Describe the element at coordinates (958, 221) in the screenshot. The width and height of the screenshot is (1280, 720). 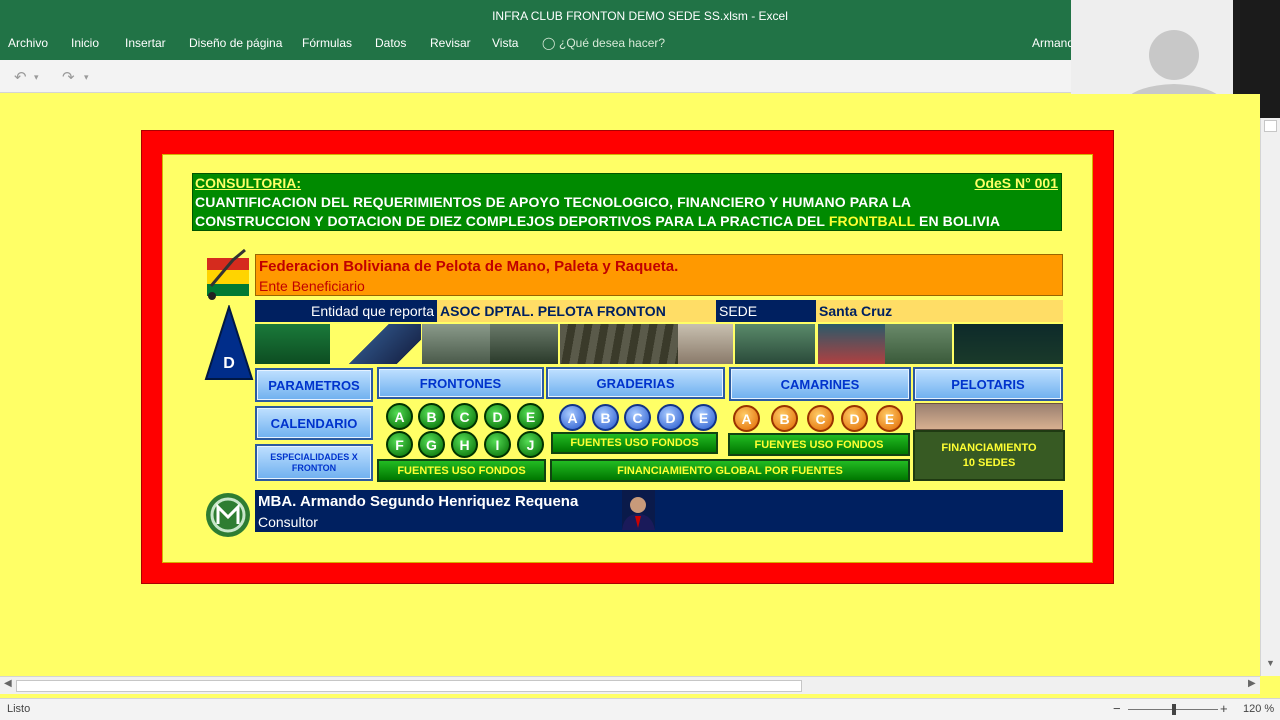
I see `banner-line-2-end: EN BOLIVIA` at that location.